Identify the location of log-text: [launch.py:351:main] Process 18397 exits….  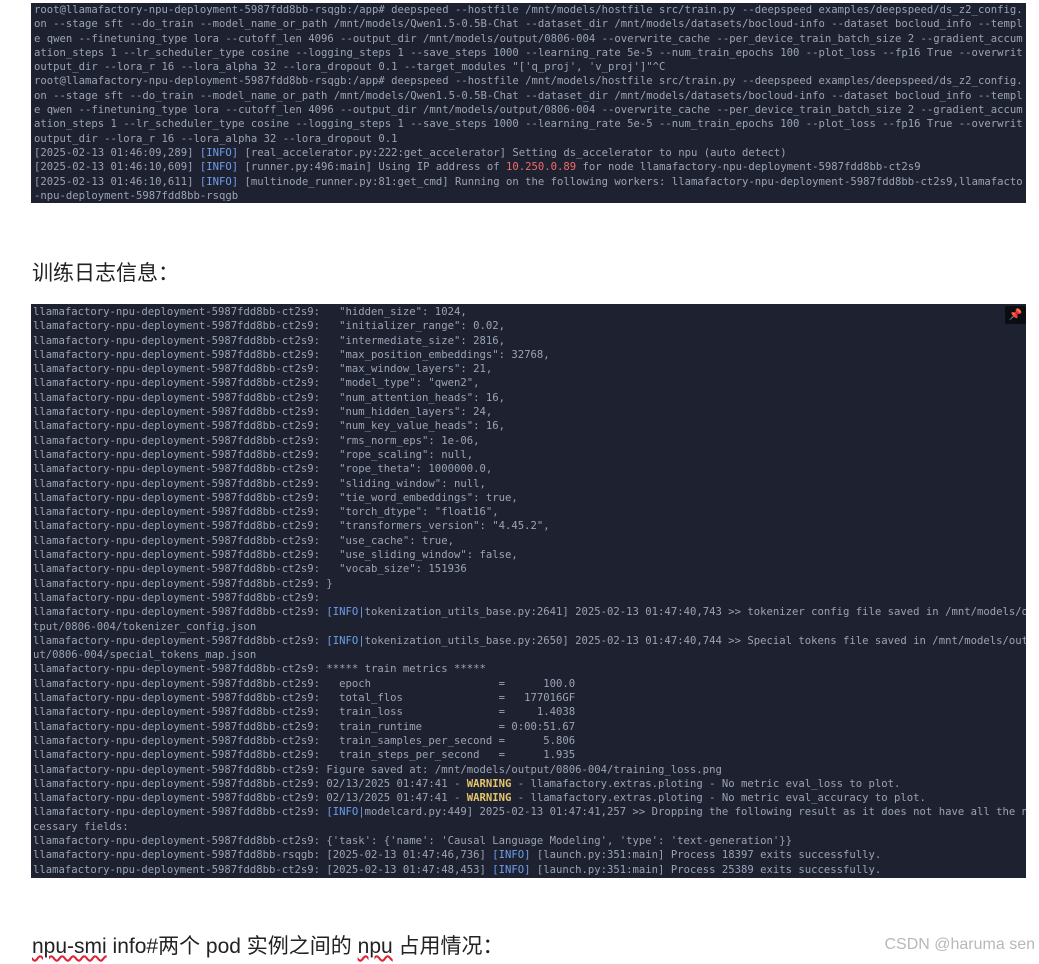
(706, 855).